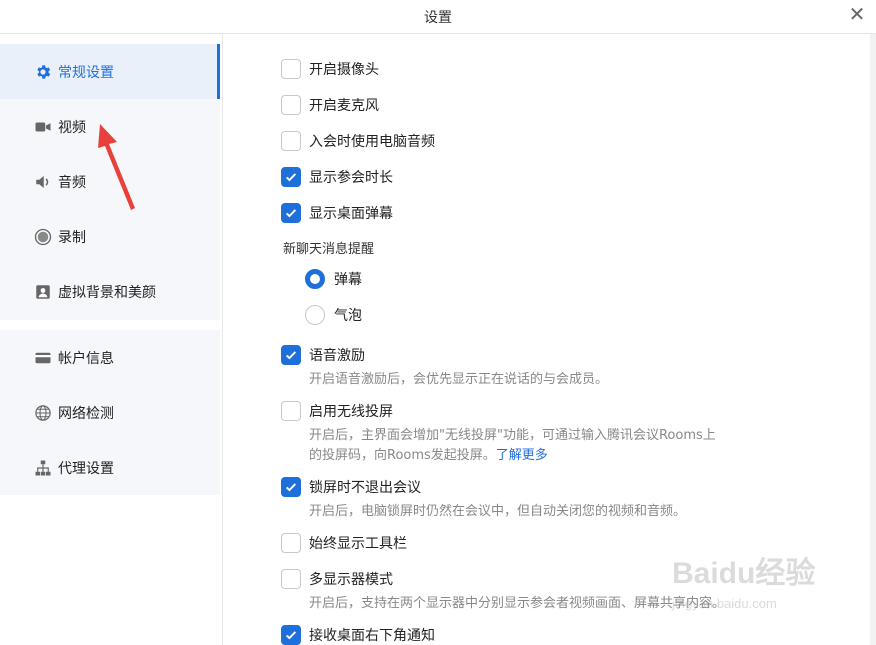  What do you see at coordinates (43, 72) in the screenshot?
I see `gear-icon` at bounding box center [43, 72].